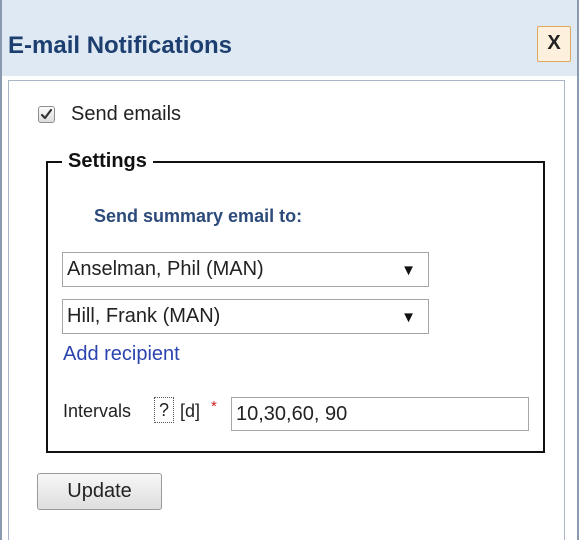  What do you see at coordinates (198, 216) in the screenshot?
I see `summary-email-label: Send summary email to:` at bounding box center [198, 216].